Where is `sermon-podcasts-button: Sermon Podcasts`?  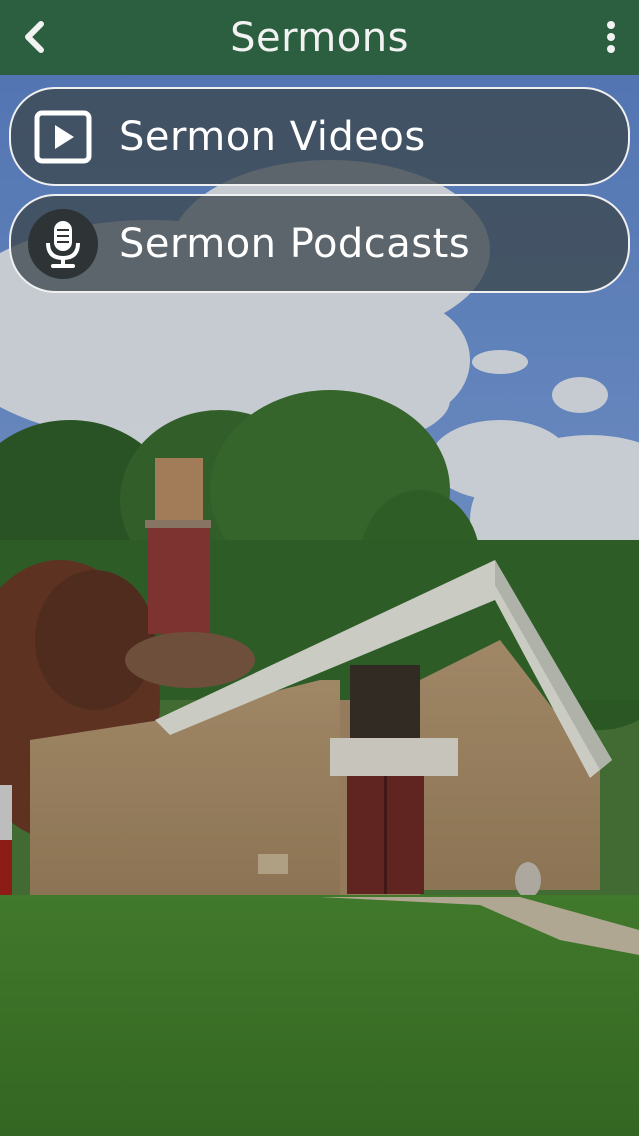 sermon-podcasts-button: Sermon Podcasts is located at coordinates (319, 243).